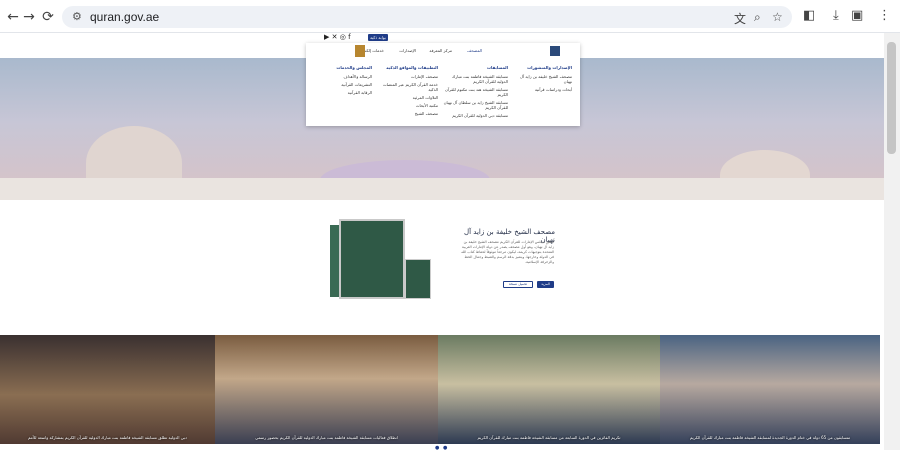  What do you see at coordinates (48, 17) in the screenshot?
I see `reload-icon: ⟳` at bounding box center [48, 17].